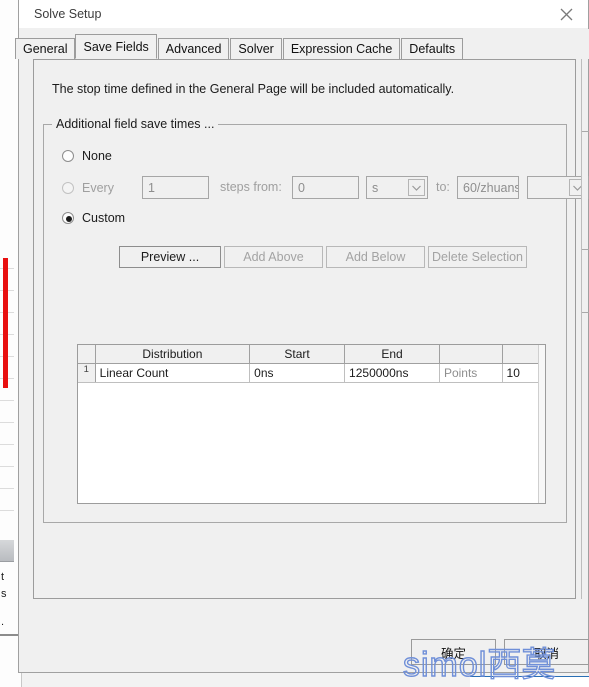  What do you see at coordinates (4, 594) in the screenshot?
I see `background-text-fragment: s` at bounding box center [4, 594].